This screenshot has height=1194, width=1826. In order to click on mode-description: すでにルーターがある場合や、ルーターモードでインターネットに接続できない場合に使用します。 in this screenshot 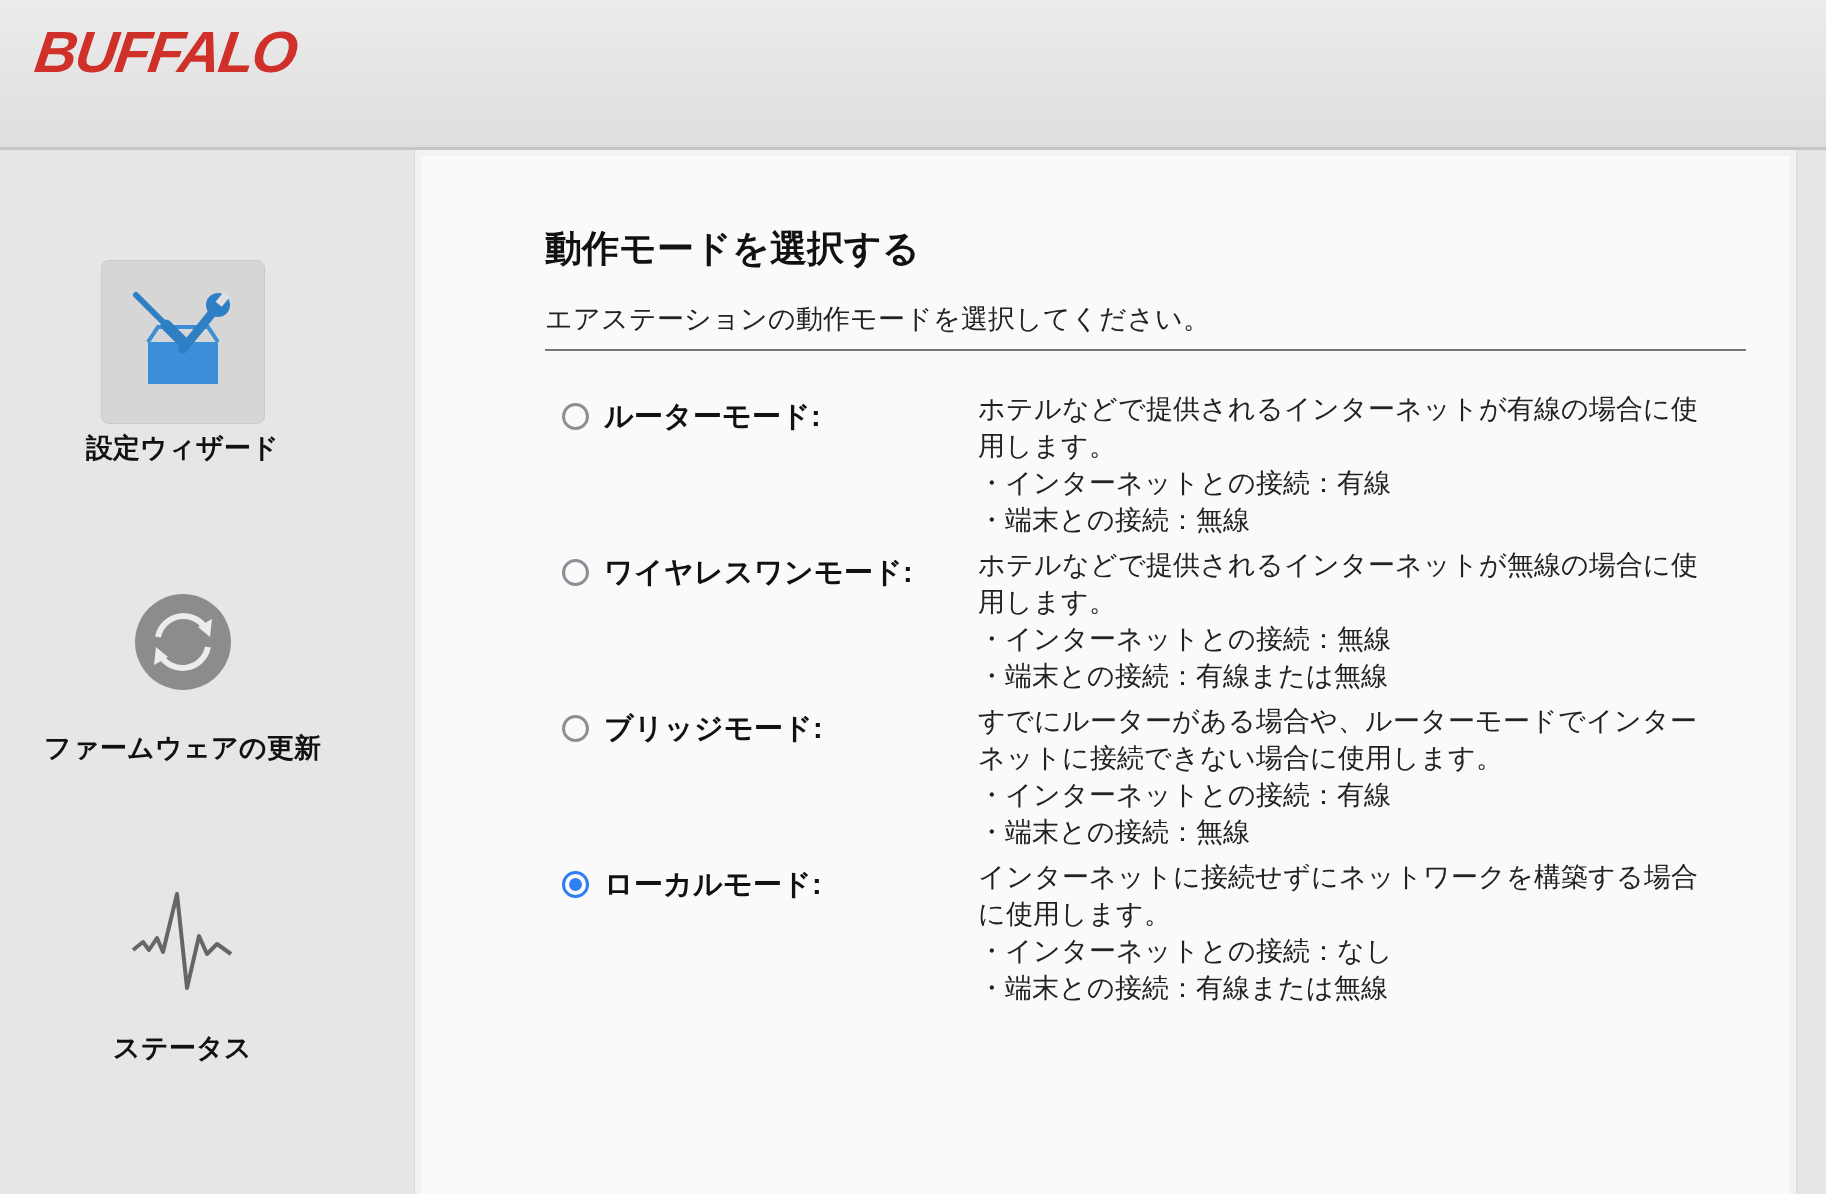, I will do `click(1338, 740)`.